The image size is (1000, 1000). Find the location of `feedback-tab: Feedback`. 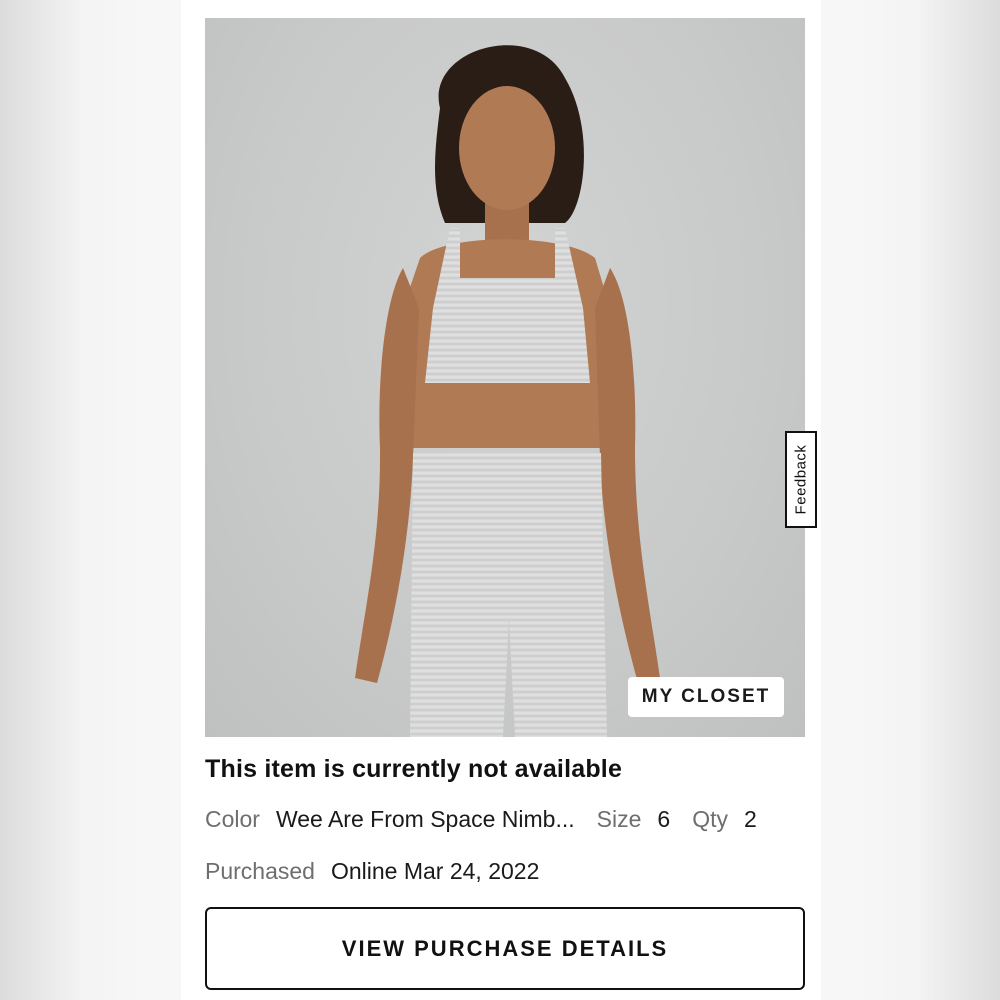

feedback-tab: Feedback is located at coordinates (801, 479).